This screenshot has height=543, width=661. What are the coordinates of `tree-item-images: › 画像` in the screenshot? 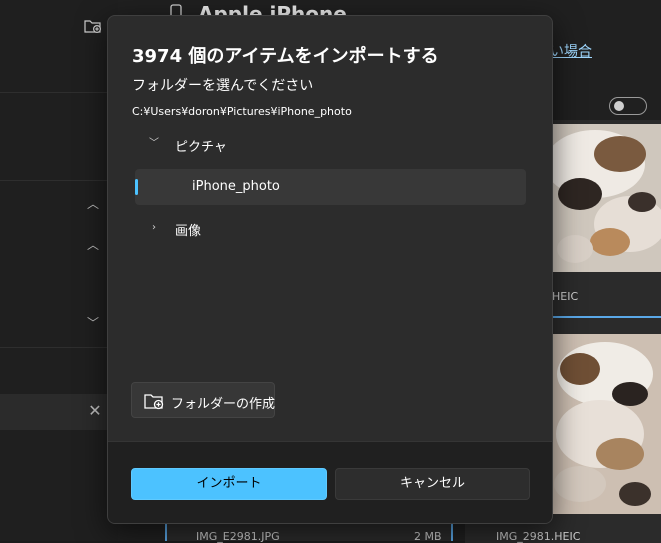 It's located at (330, 228).